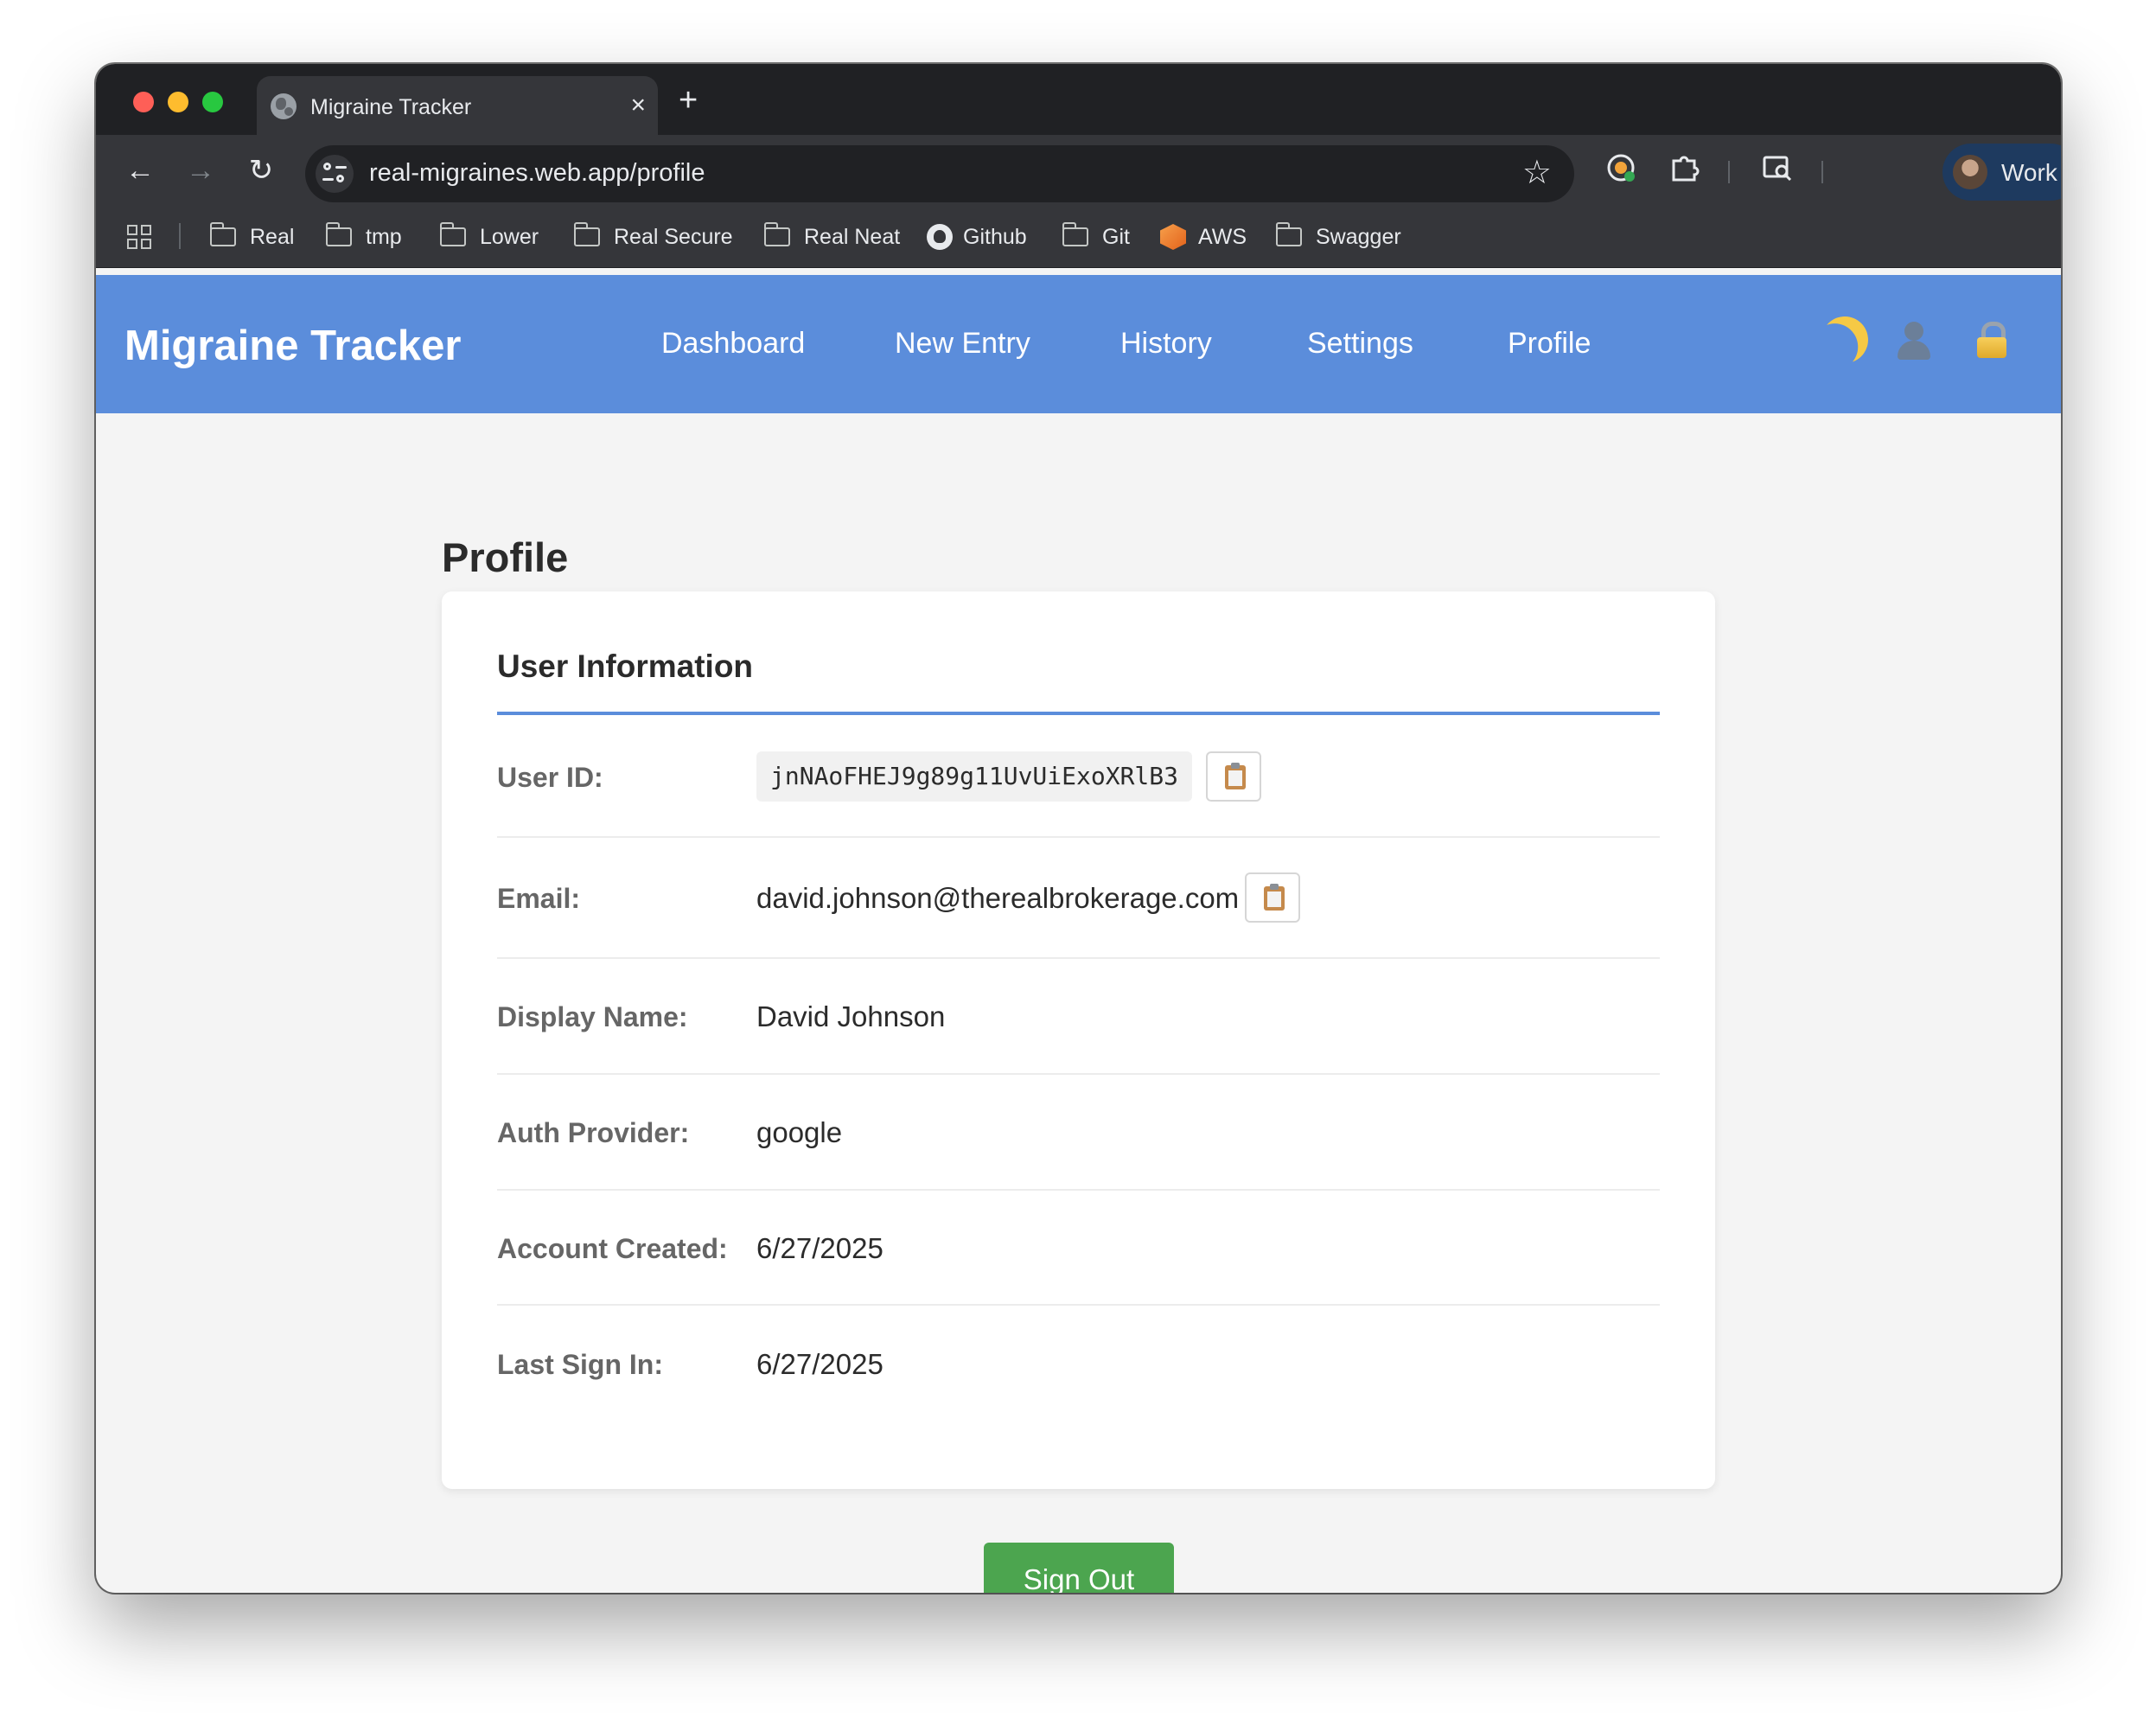 The width and height of the screenshot is (2156, 1719). What do you see at coordinates (638, 105) in the screenshot?
I see `tab-close-icon: ×` at bounding box center [638, 105].